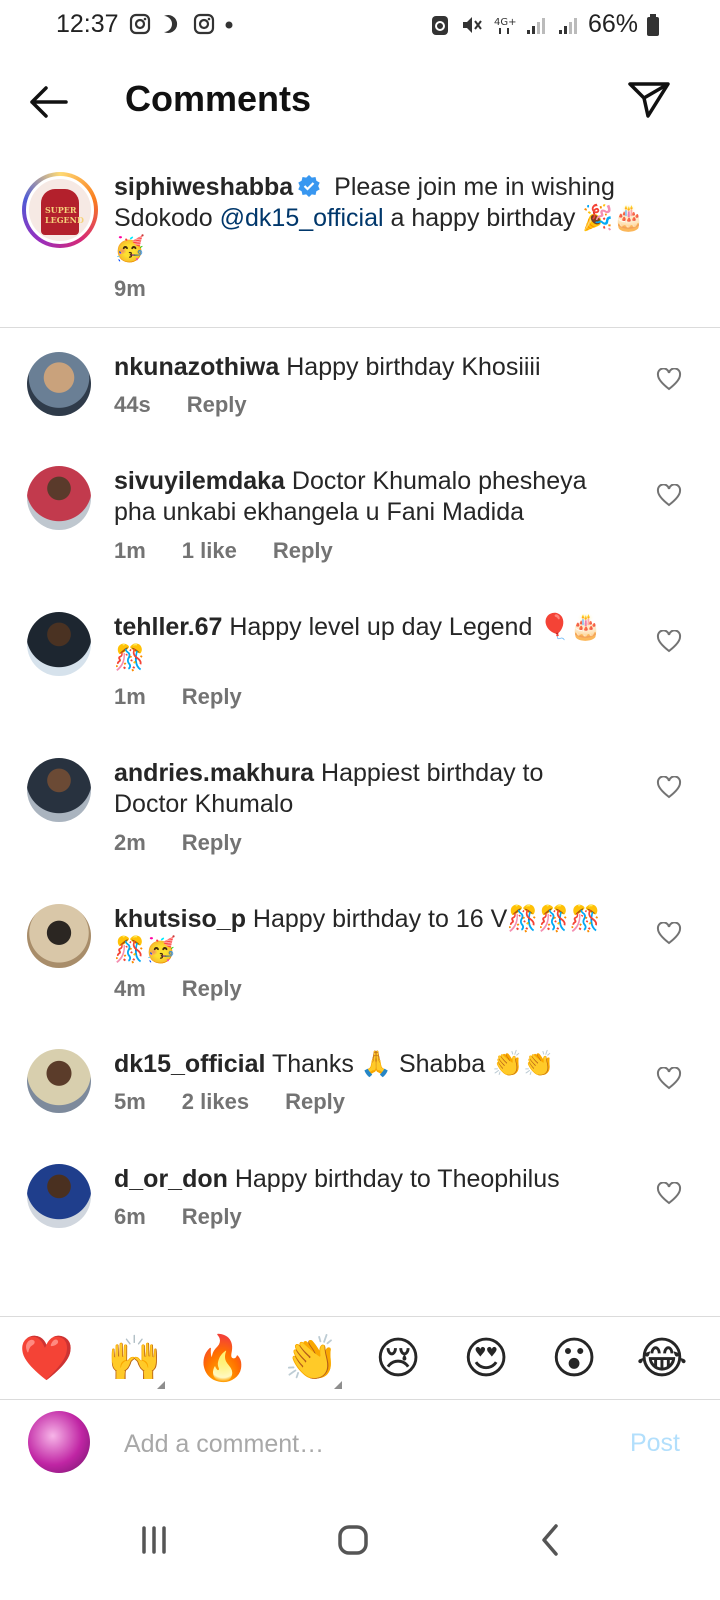  I want to click on system-nav-bar, so click(360, 1545).